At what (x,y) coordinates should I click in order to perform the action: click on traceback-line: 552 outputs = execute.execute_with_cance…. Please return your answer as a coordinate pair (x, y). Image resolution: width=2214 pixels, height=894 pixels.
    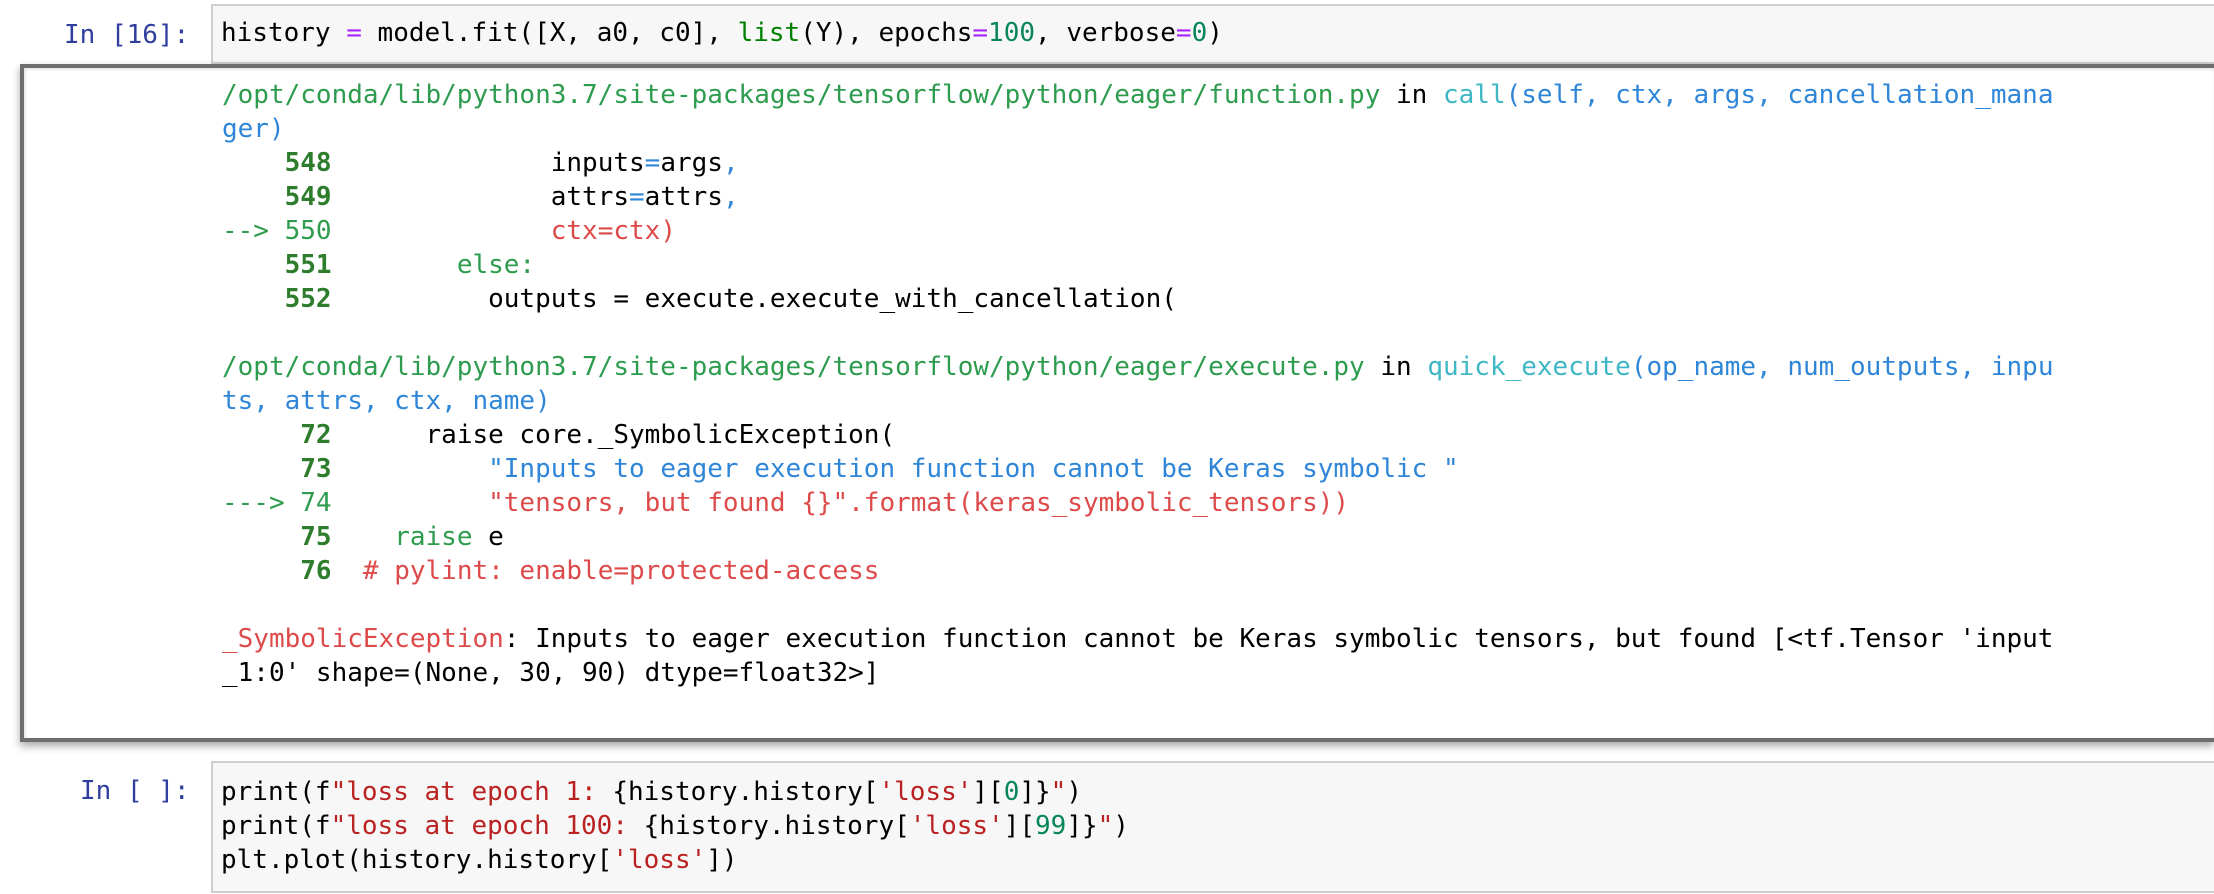
    Looking at the image, I should click on (730, 299).